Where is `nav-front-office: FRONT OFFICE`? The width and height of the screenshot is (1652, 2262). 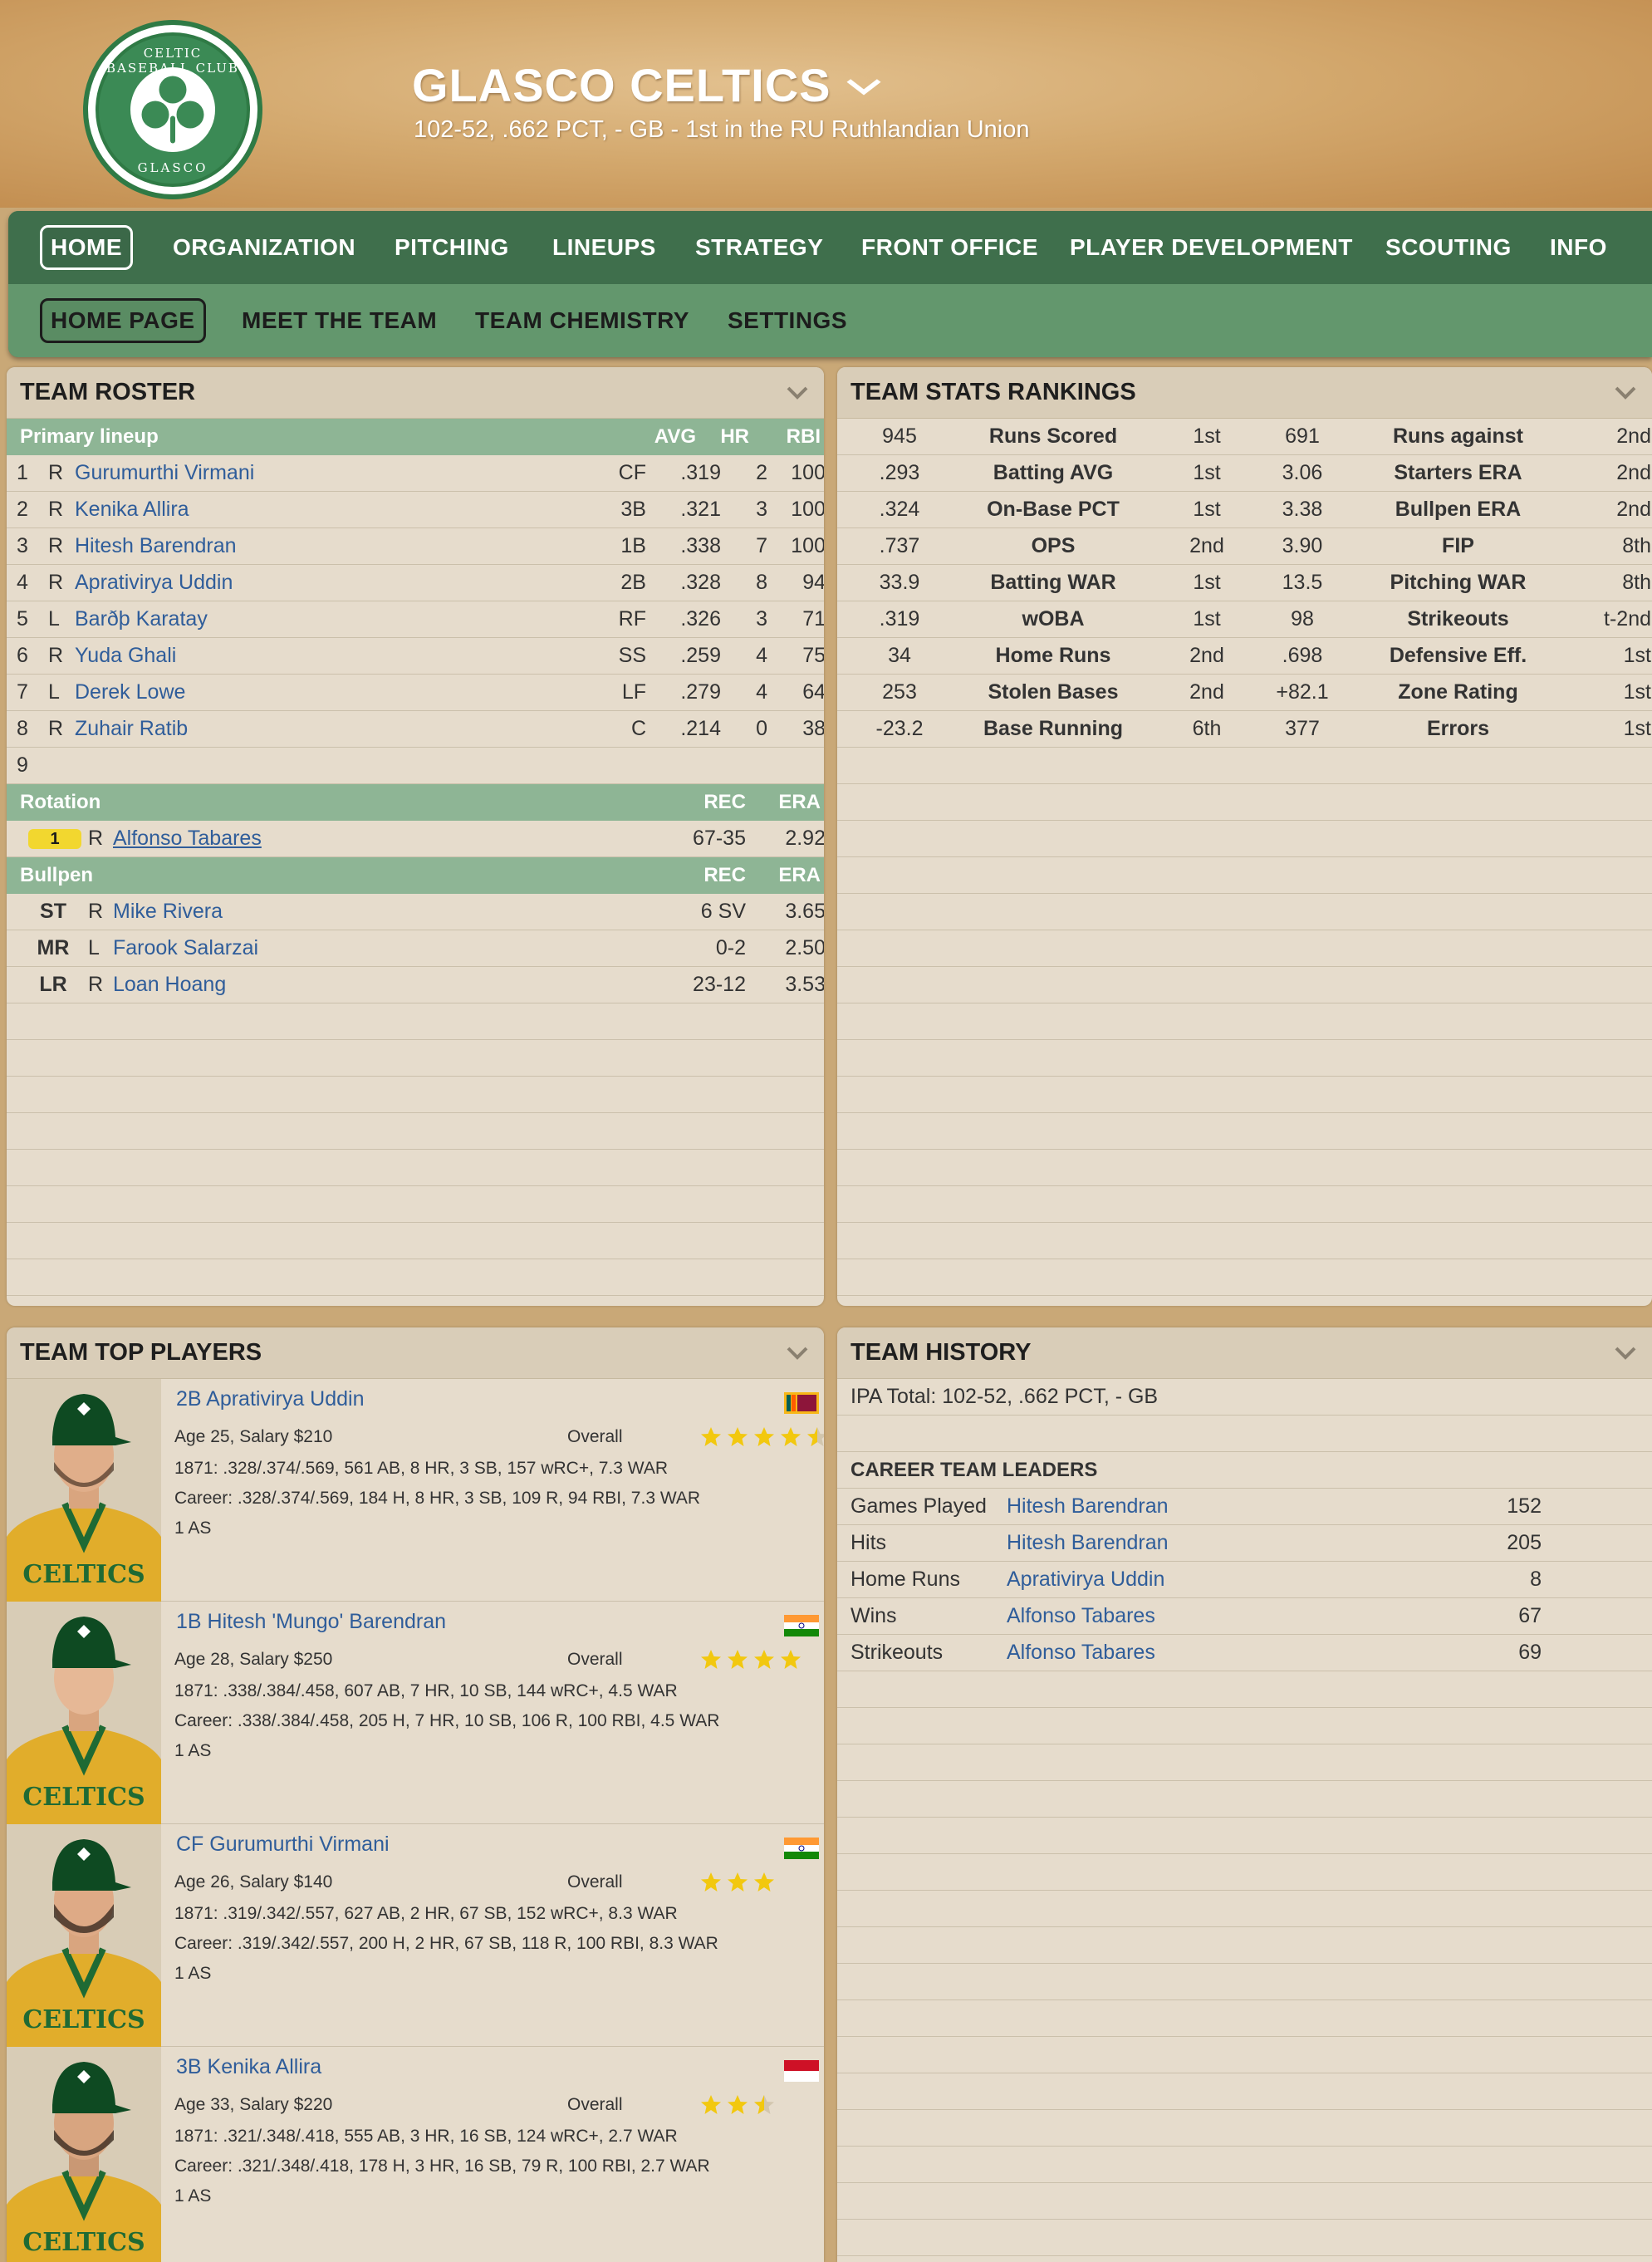
nav-front-office: FRONT OFFICE is located at coordinates (950, 248).